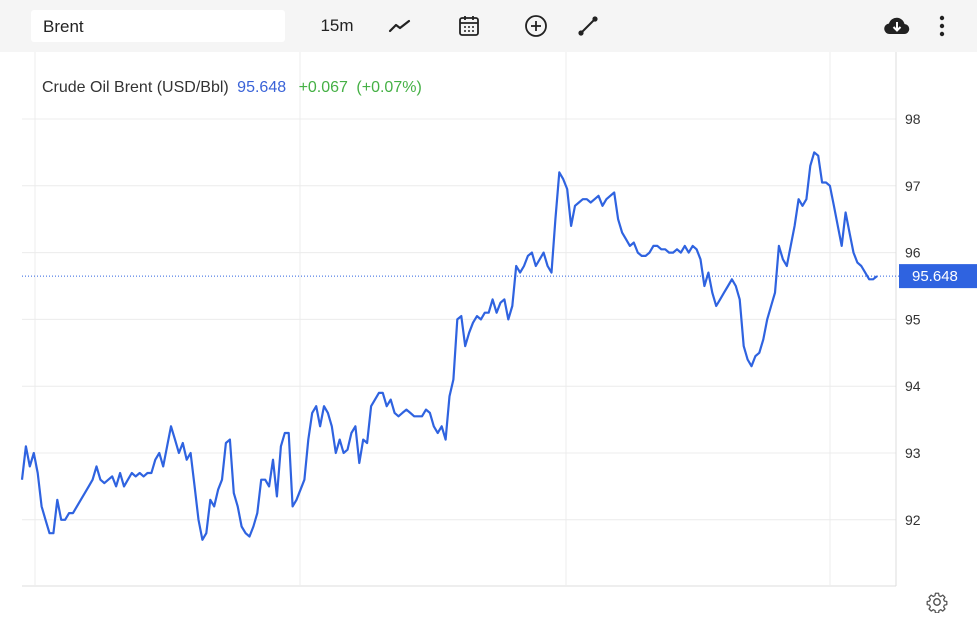  What do you see at coordinates (588, 26) in the screenshot?
I see `draw-line-icon` at bounding box center [588, 26].